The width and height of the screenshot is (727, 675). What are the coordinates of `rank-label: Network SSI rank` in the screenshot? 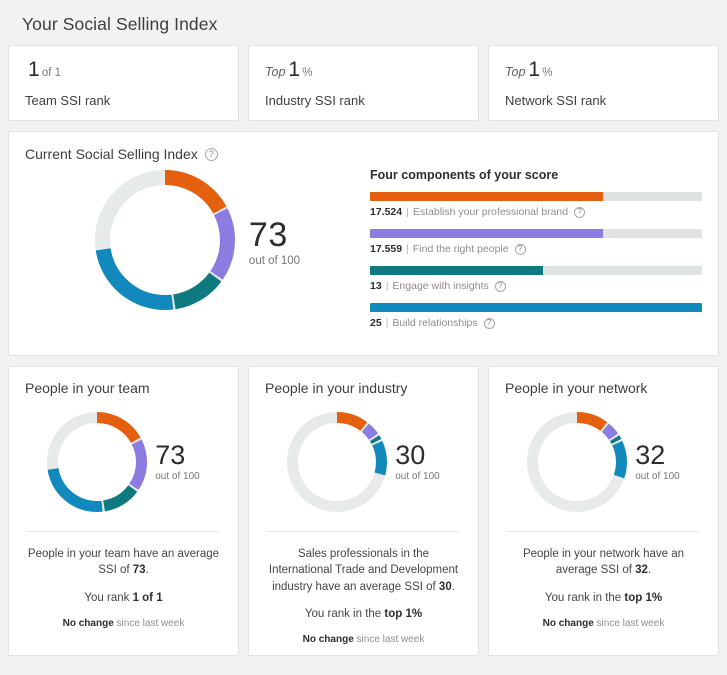 It's located at (556, 100).